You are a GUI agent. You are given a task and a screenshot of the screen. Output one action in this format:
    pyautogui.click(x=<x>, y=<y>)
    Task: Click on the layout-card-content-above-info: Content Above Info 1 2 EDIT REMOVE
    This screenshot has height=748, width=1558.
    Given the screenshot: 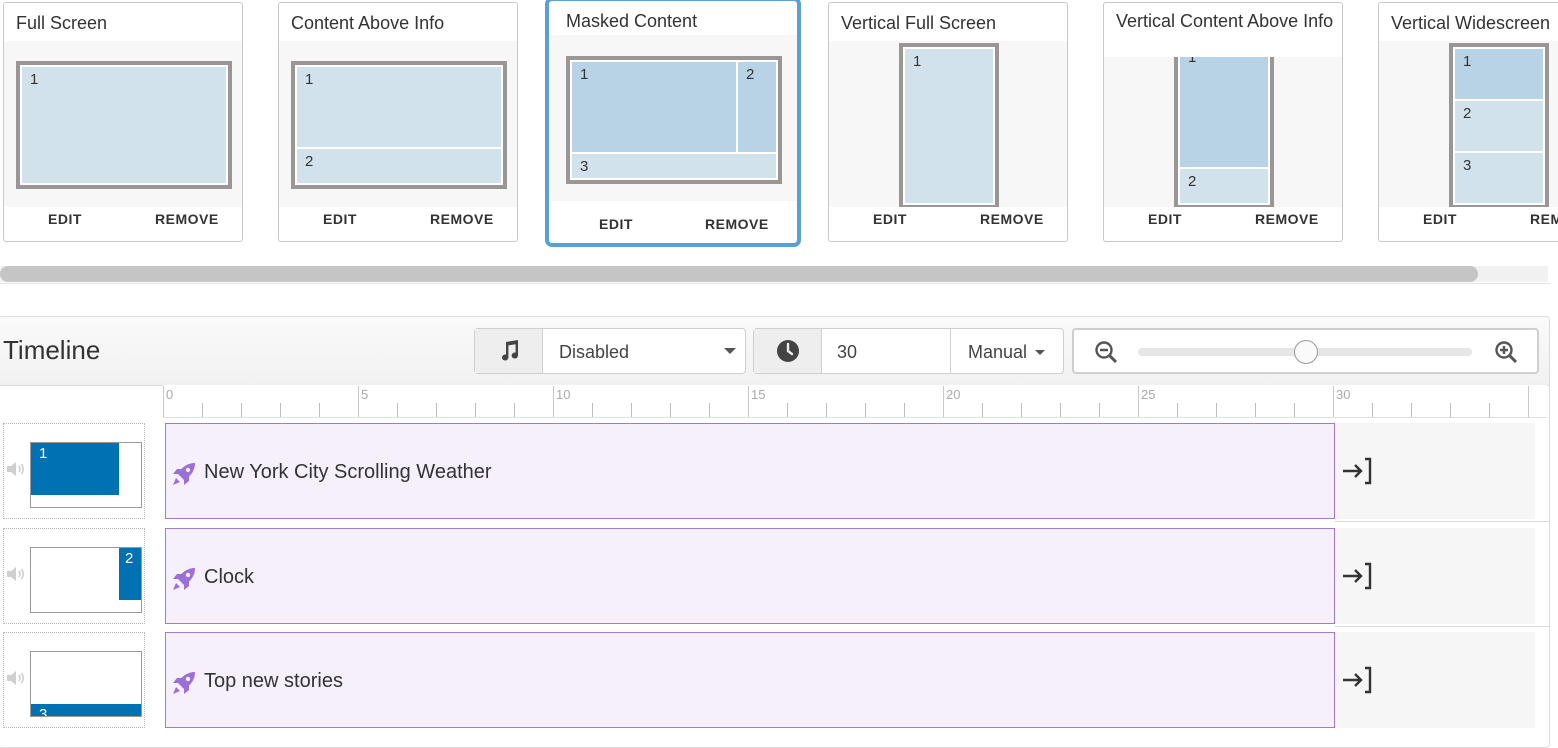 What is the action you would take?
    pyautogui.click(x=398, y=122)
    